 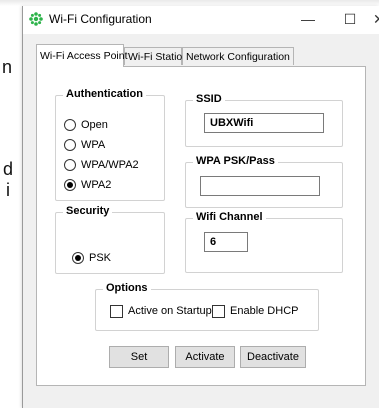 What do you see at coordinates (110, 239) in the screenshot?
I see `security-group: Security PSK` at bounding box center [110, 239].